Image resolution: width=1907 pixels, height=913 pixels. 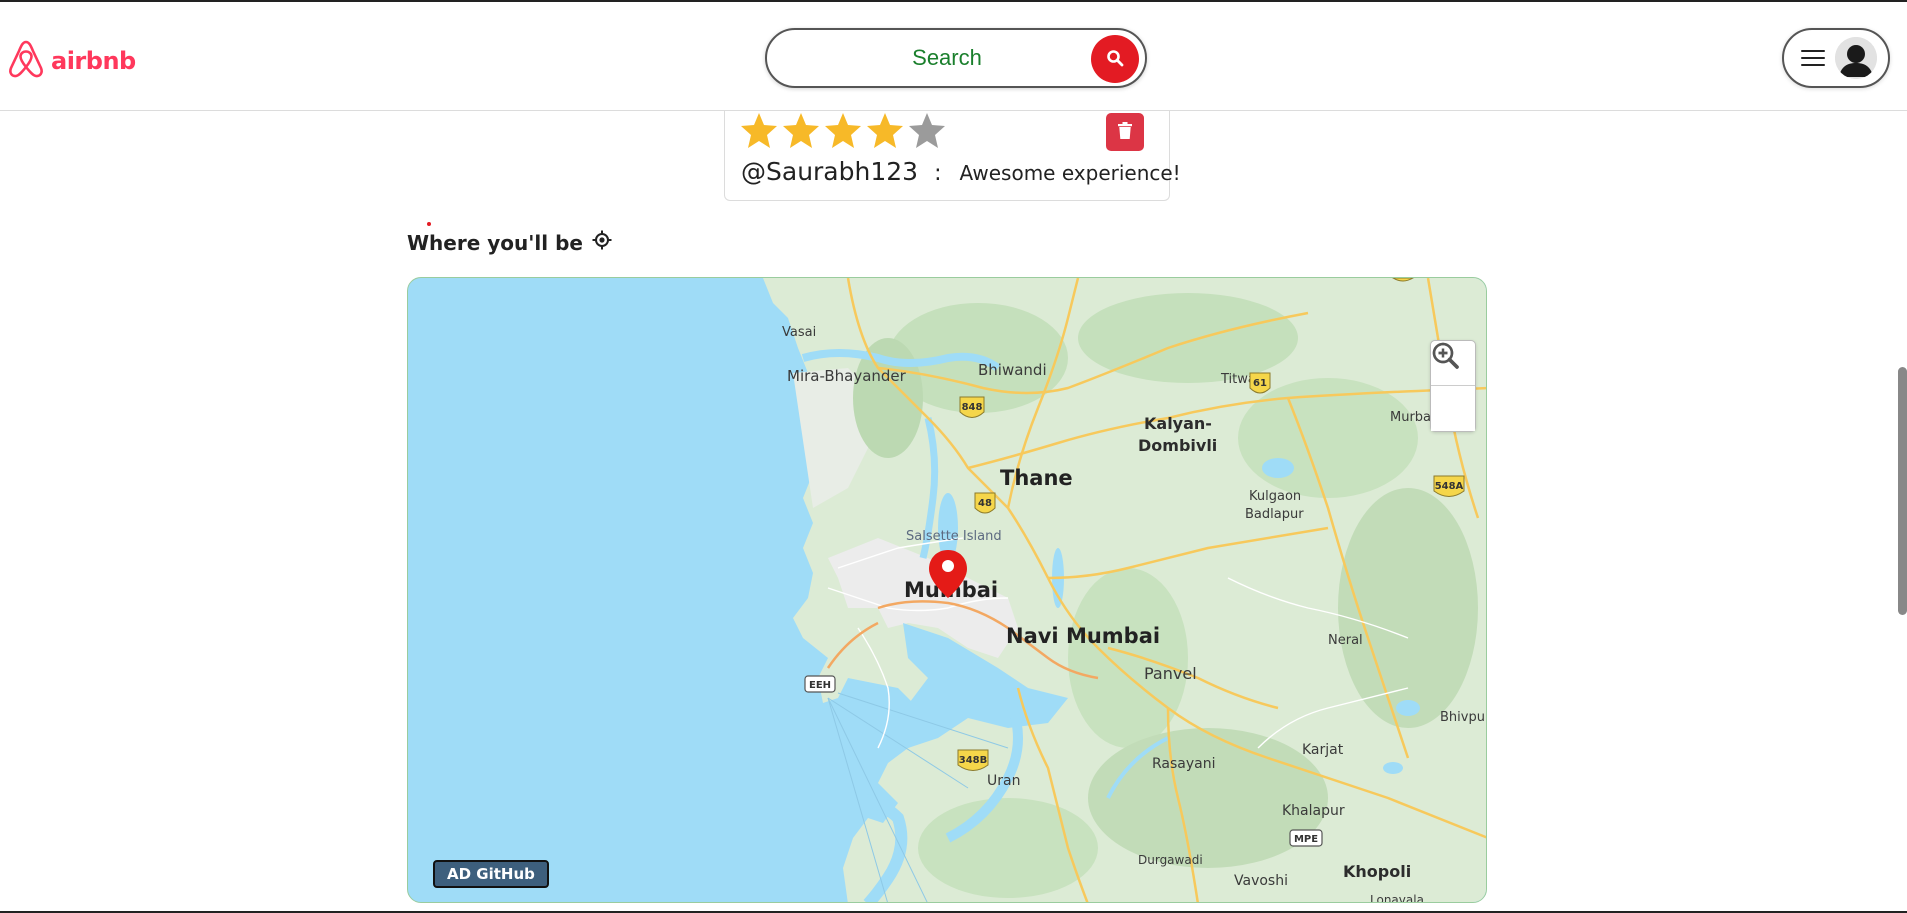 I want to click on search-icon, so click(x=1115, y=59).